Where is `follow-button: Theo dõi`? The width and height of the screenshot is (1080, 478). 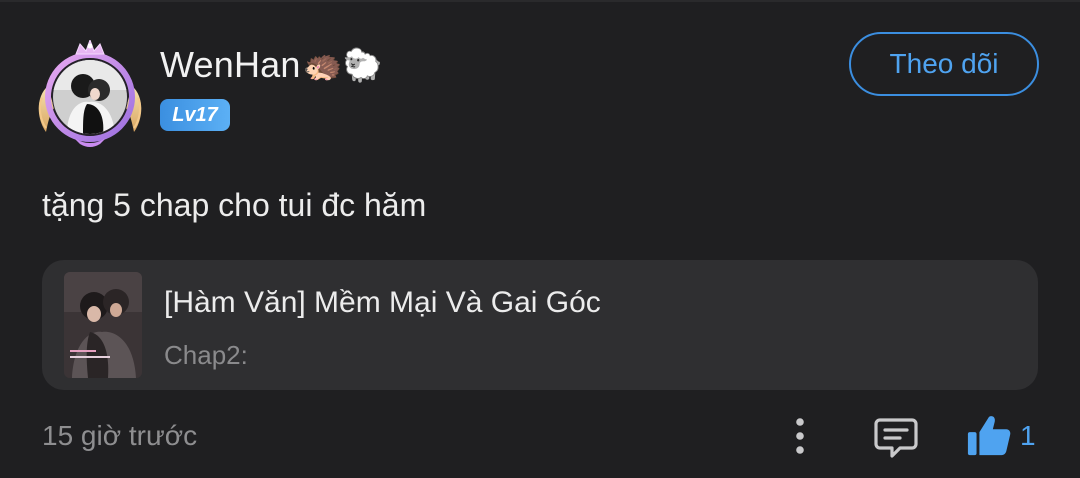 follow-button: Theo dõi is located at coordinates (944, 64).